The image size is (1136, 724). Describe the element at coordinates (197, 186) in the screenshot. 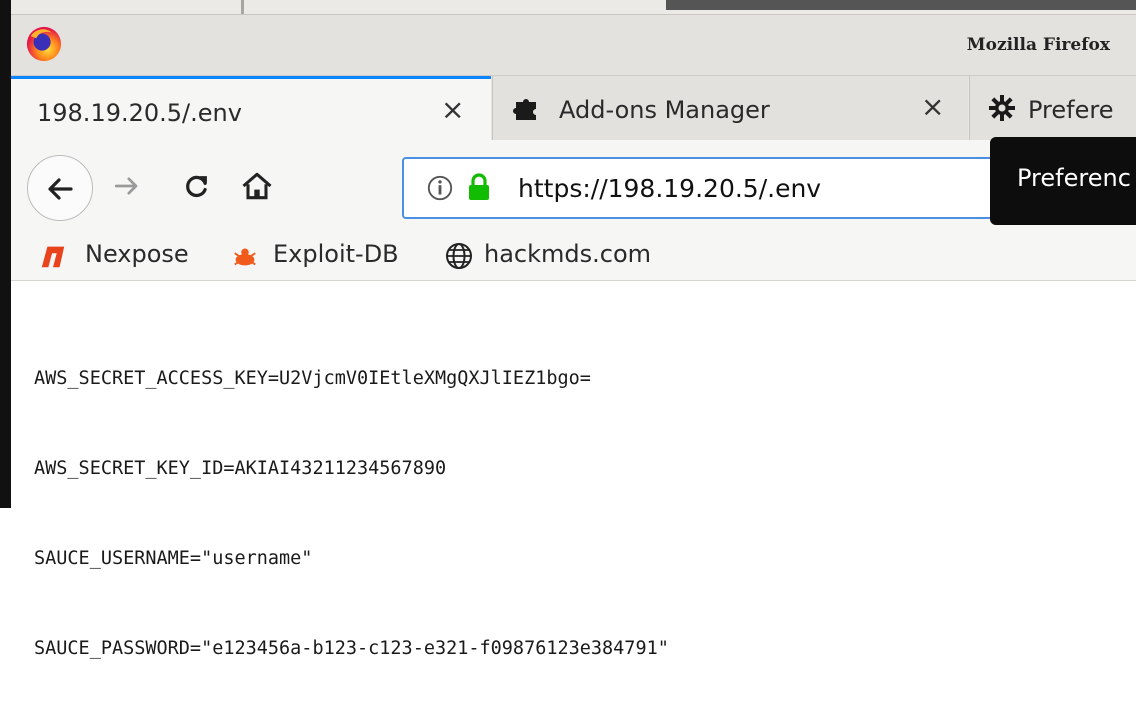

I see `reload-icon` at that location.